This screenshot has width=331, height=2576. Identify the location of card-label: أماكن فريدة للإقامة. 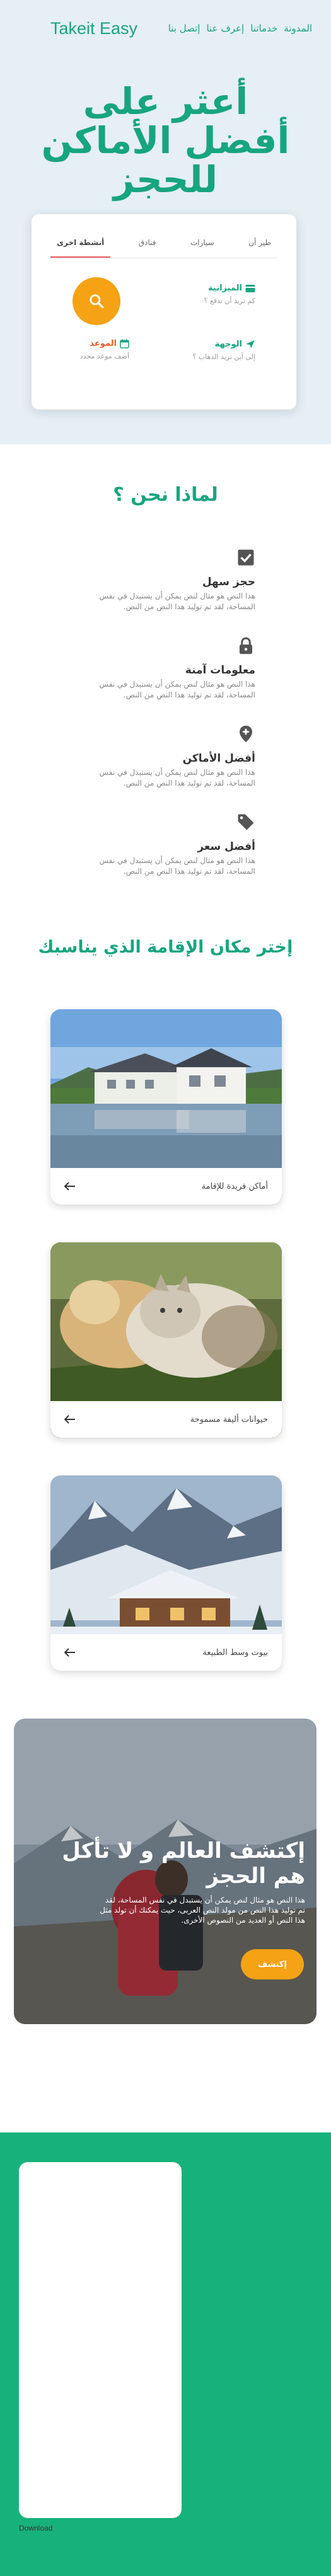
(235, 1186).